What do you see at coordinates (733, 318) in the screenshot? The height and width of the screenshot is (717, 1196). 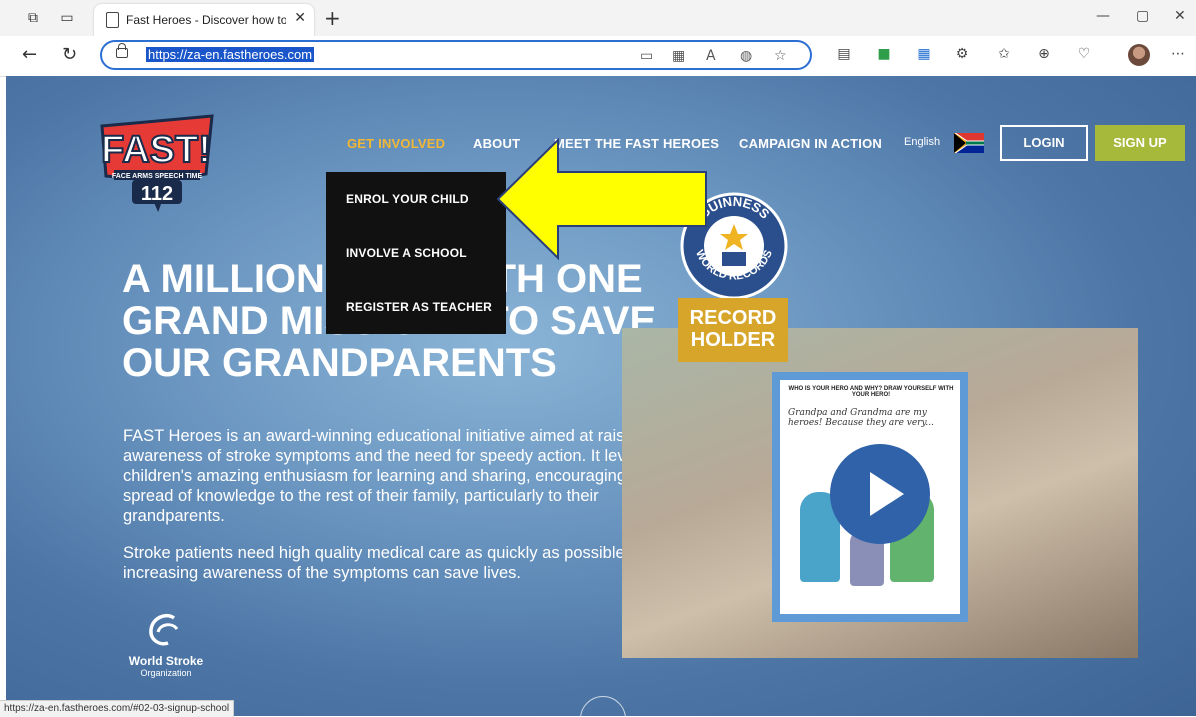 I see `record-text: RECORD` at bounding box center [733, 318].